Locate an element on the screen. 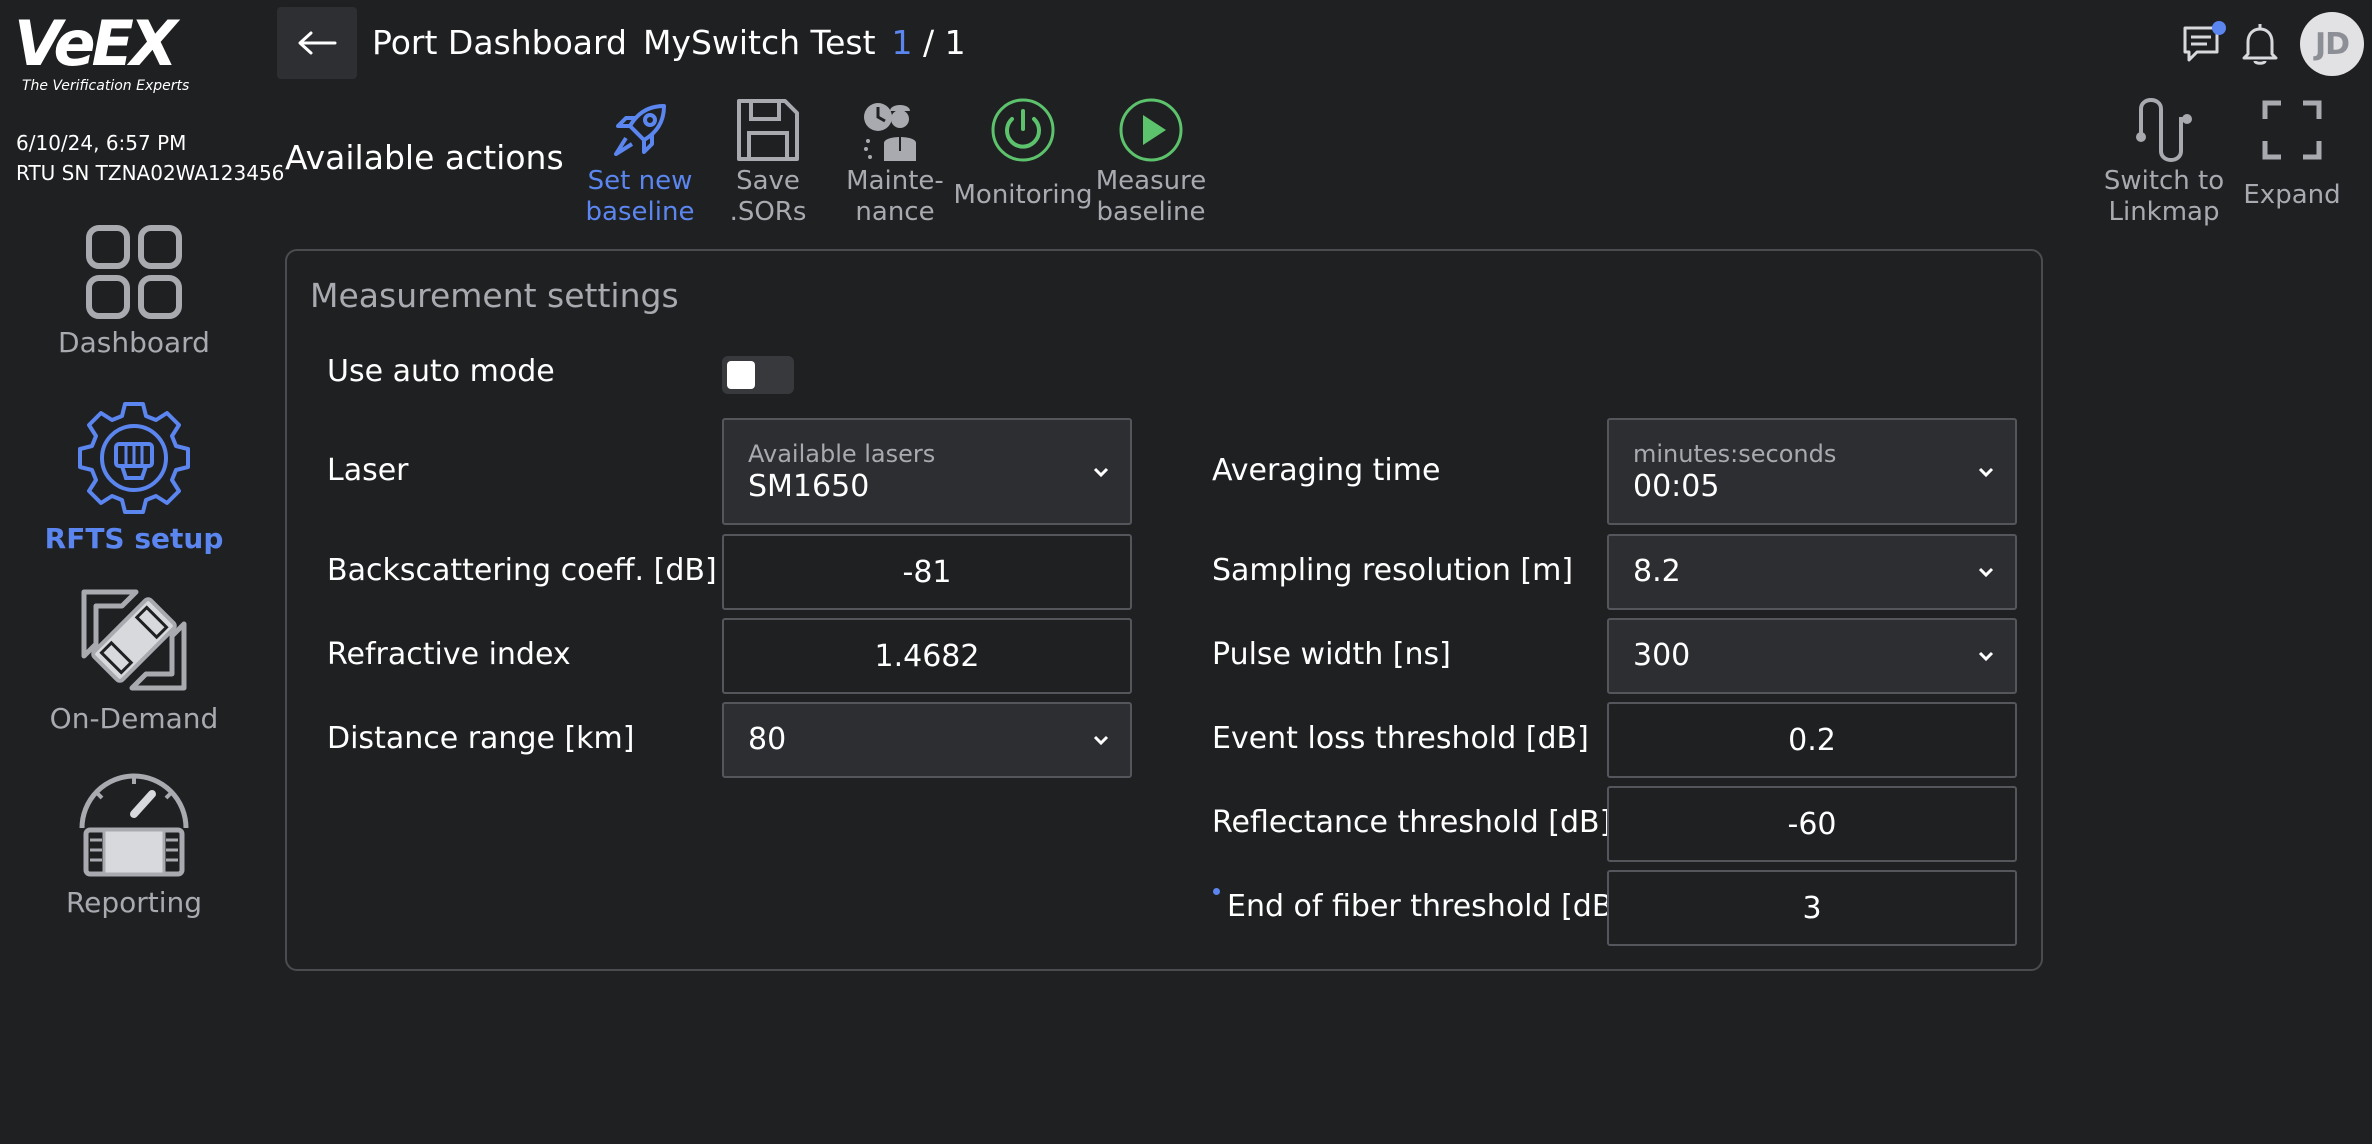 This screenshot has height=1144, width=2372. sampling-resolution-select: 8.2 is located at coordinates (1812, 572).